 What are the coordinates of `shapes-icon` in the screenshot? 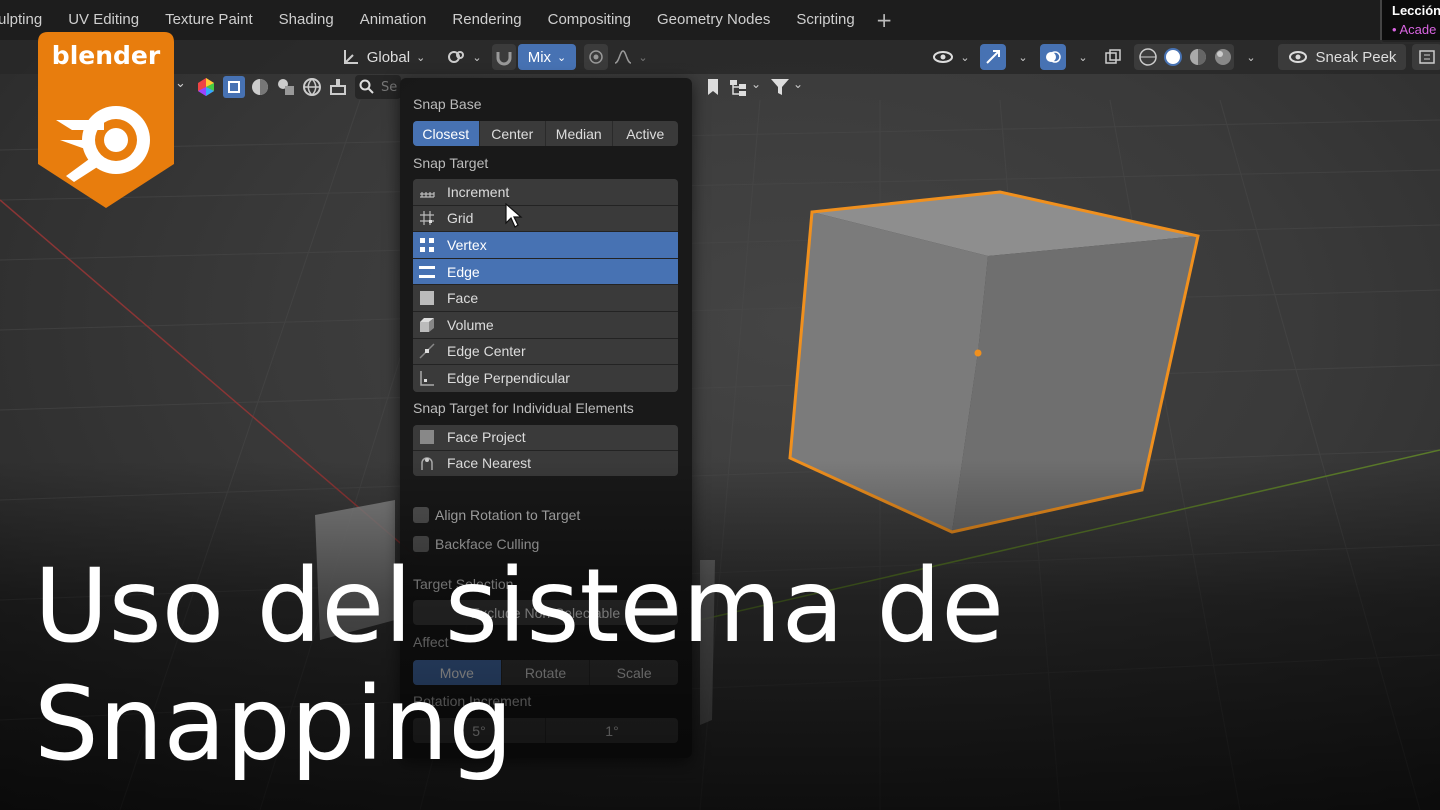 It's located at (286, 87).